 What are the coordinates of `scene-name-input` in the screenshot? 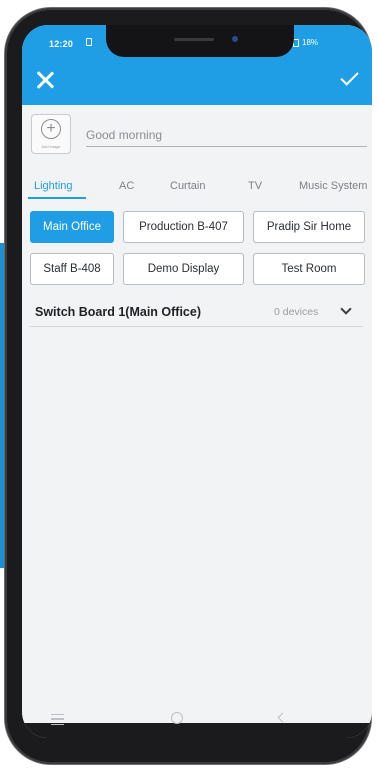 It's located at (226, 136).